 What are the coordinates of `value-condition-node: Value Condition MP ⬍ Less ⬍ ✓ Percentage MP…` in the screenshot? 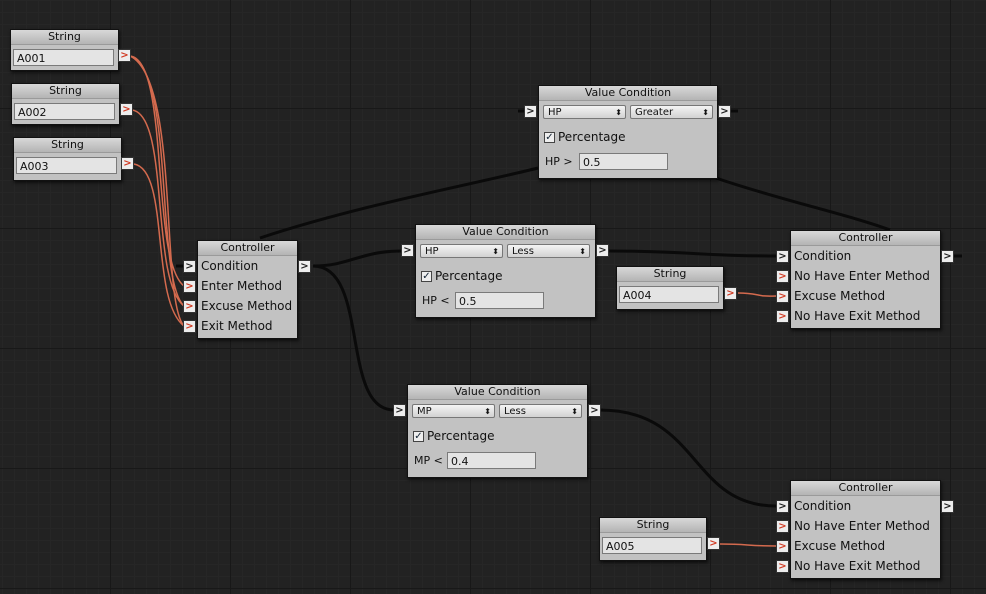 It's located at (497, 431).